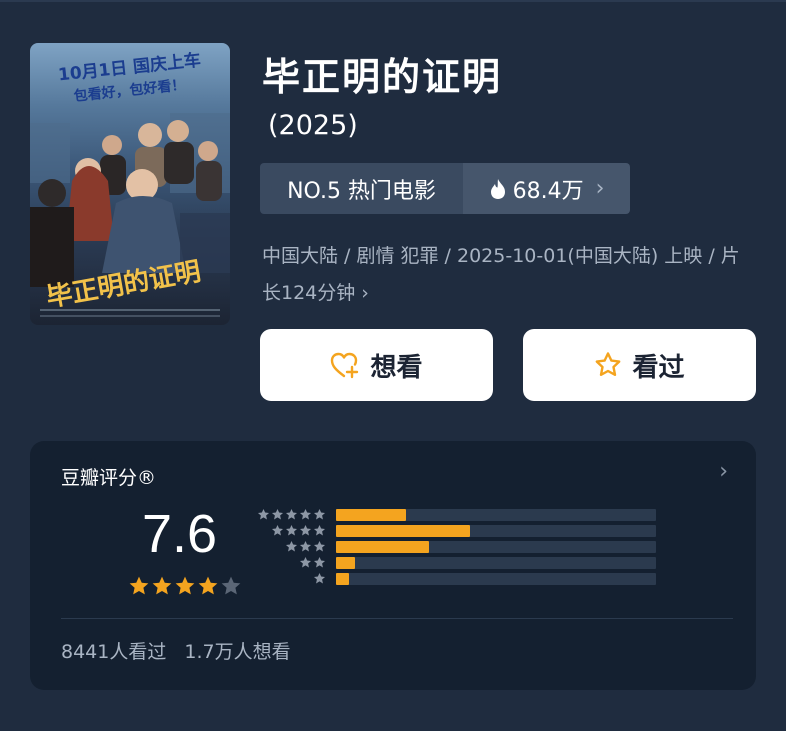 This screenshot has width=786, height=731. What do you see at coordinates (548, 191) in the screenshot?
I see `heat-value: 68.4万` at bounding box center [548, 191].